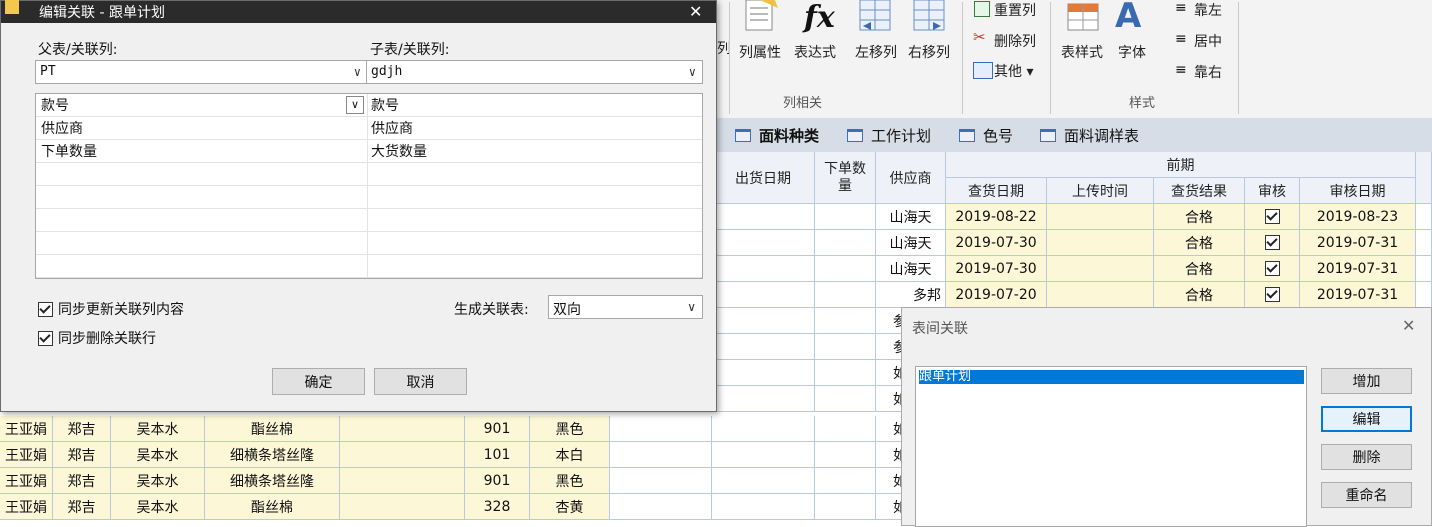 The width and height of the screenshot is (1432, 527). I want to click on cell-color: 杏黄, so click(570, 507).